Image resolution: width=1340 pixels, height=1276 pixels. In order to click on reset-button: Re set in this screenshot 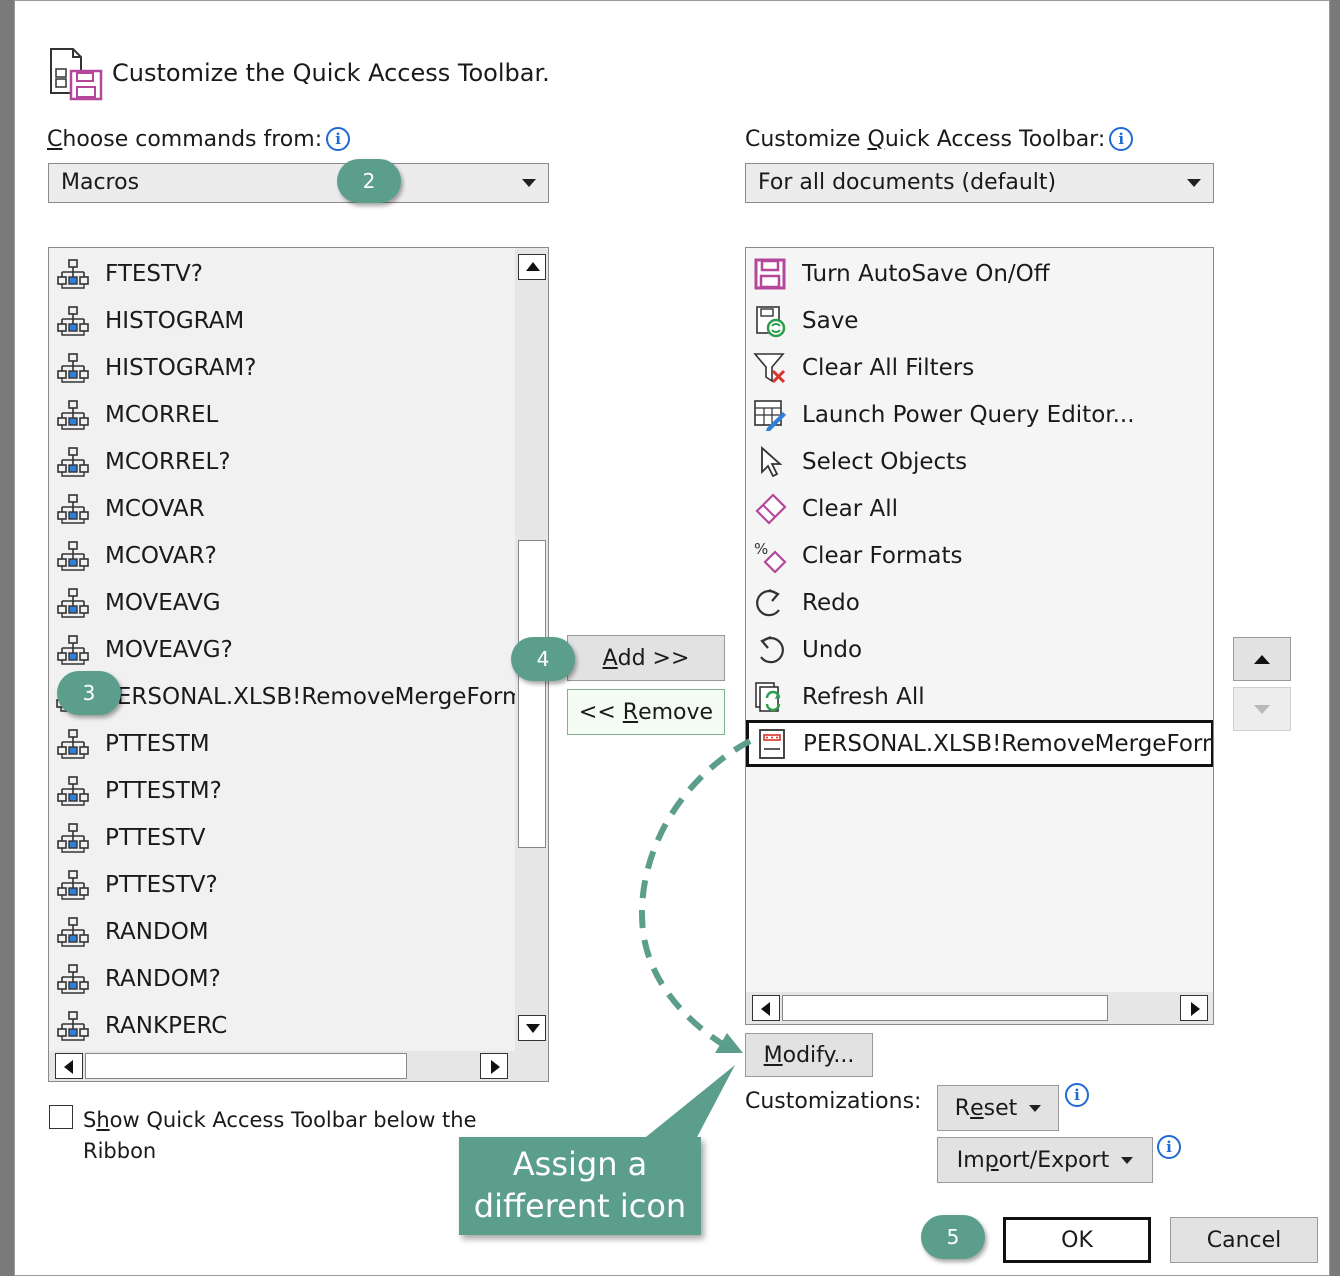, I will do `click(998, 1108)`.